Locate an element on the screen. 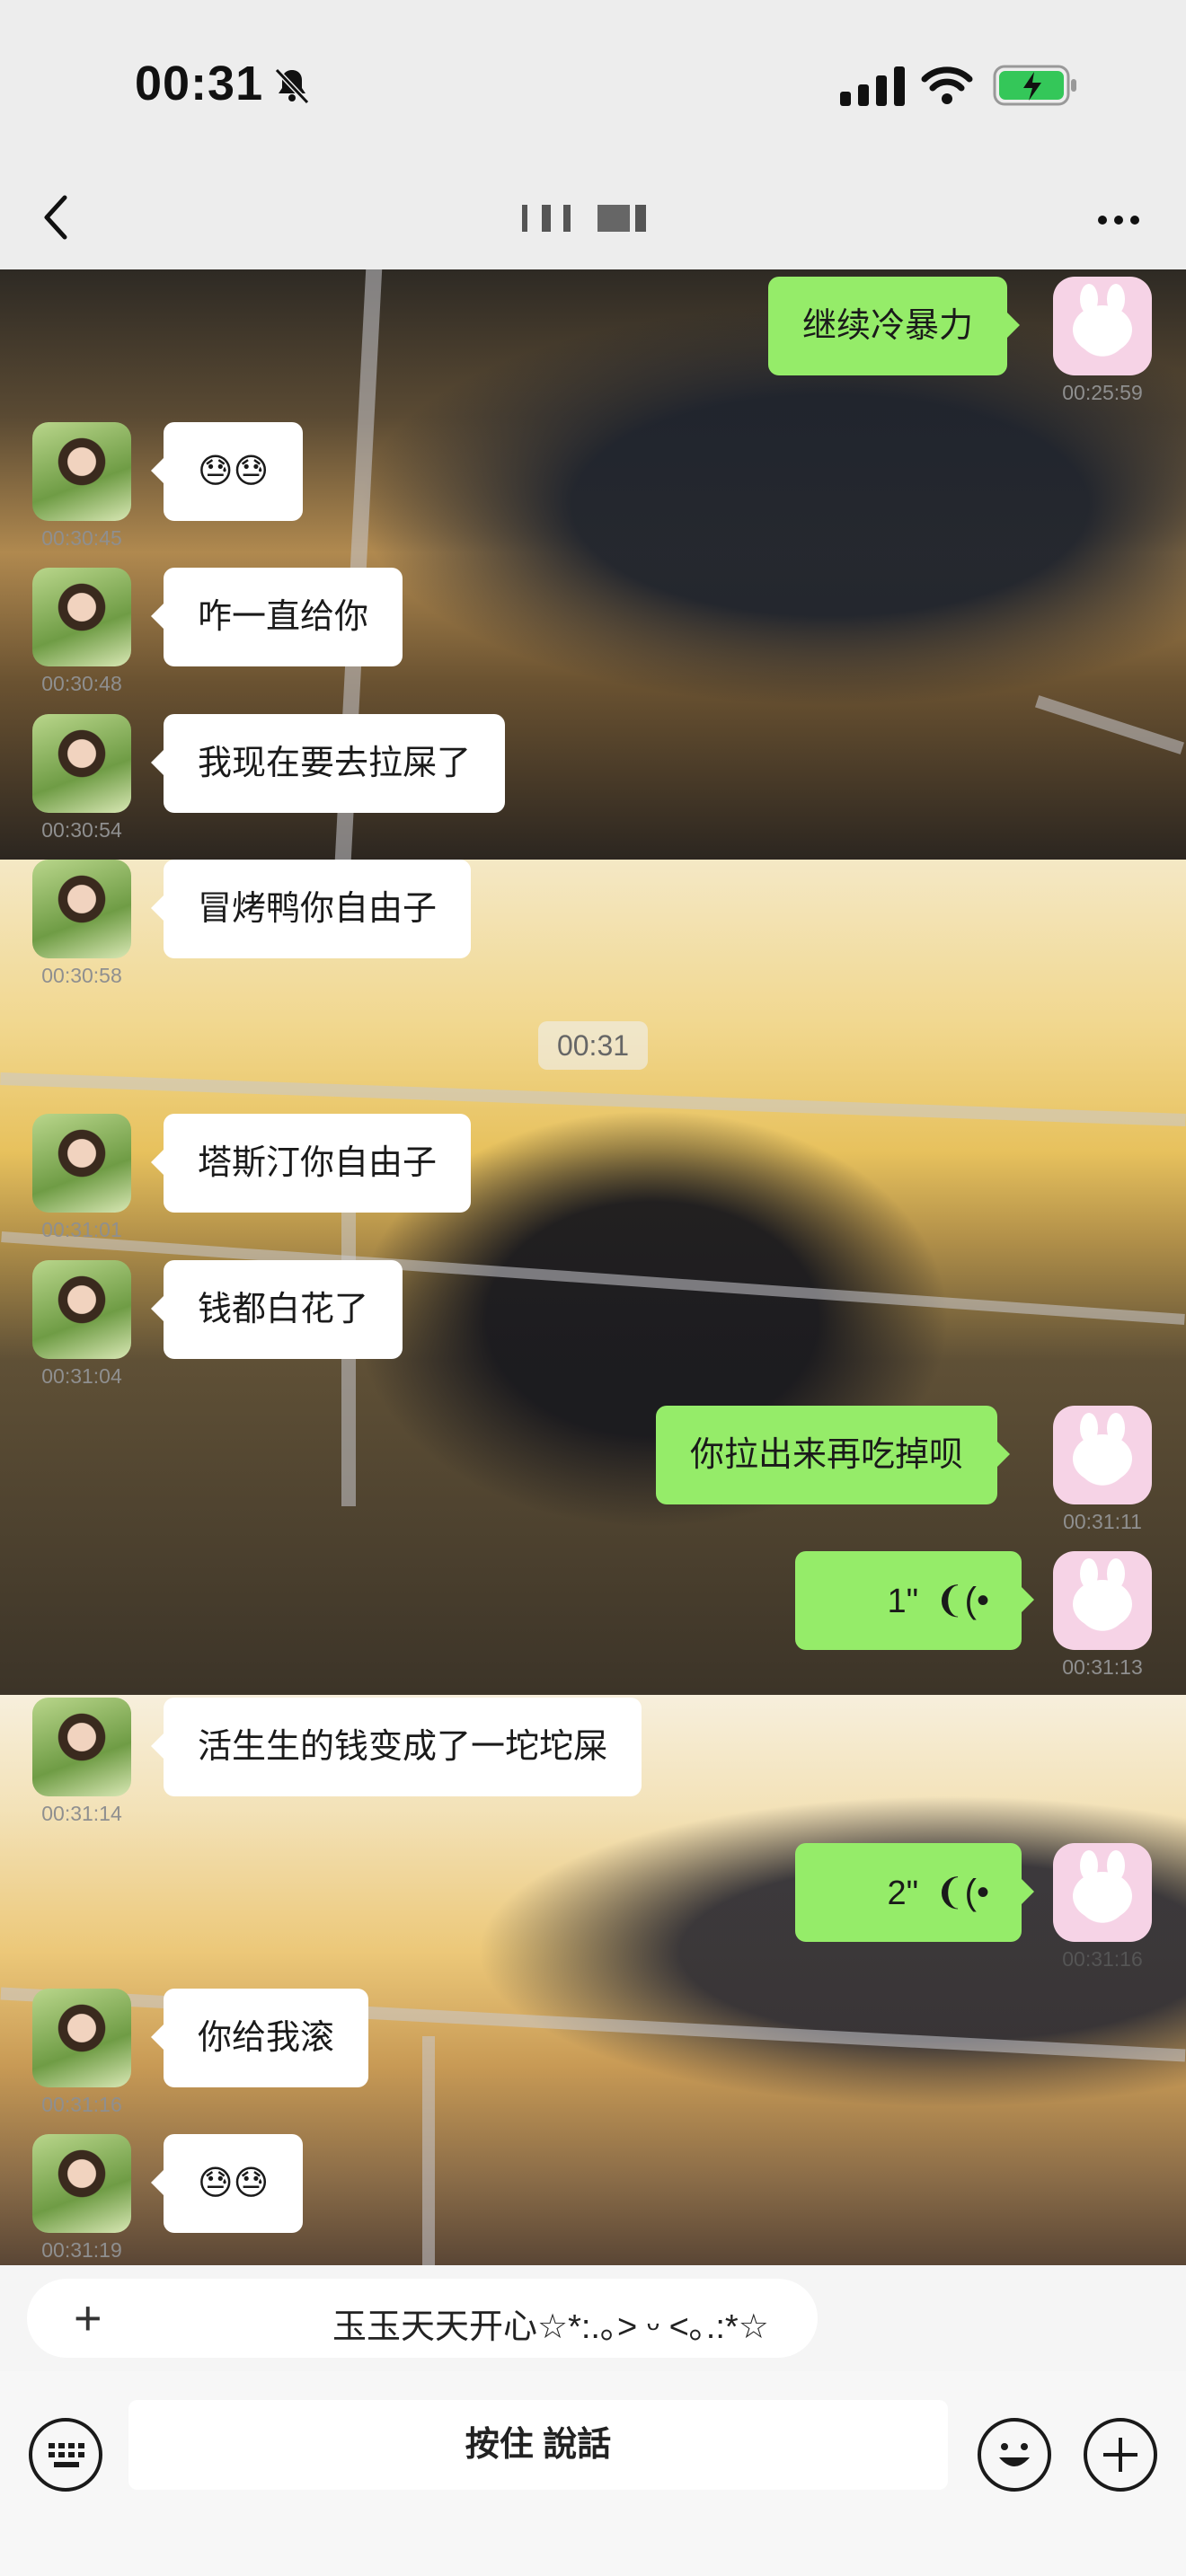 This screenshot has height=2576, width=1186. message-bubble-received: 钱都白花了 is located at coordinates (276, 1309).